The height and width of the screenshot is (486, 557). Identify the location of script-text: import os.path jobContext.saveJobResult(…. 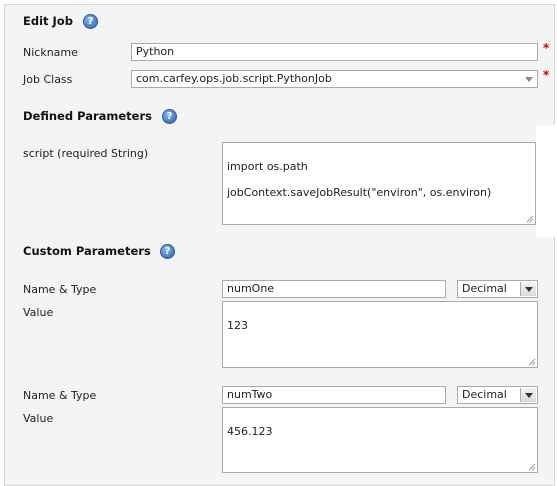
(359, 179).